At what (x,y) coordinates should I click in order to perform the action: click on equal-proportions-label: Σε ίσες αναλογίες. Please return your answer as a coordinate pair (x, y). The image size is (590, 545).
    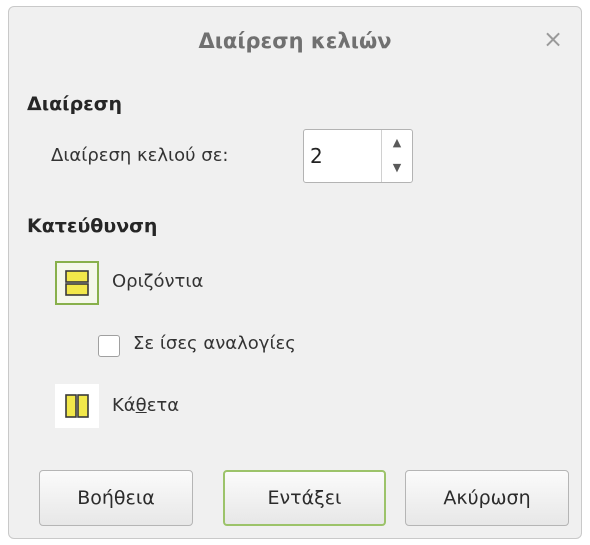
    Looking at the image, I should click on (214, 343).